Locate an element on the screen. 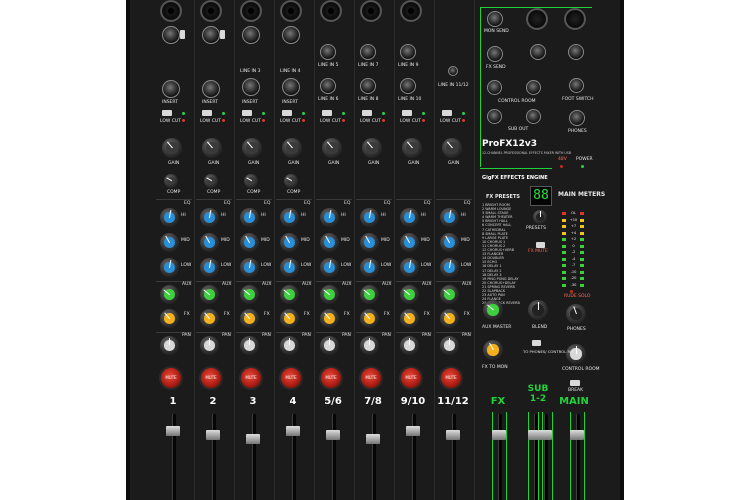 This screenshot has height=500, width=750. mute-button-6: MUTE is located at coordinates (371, 378).